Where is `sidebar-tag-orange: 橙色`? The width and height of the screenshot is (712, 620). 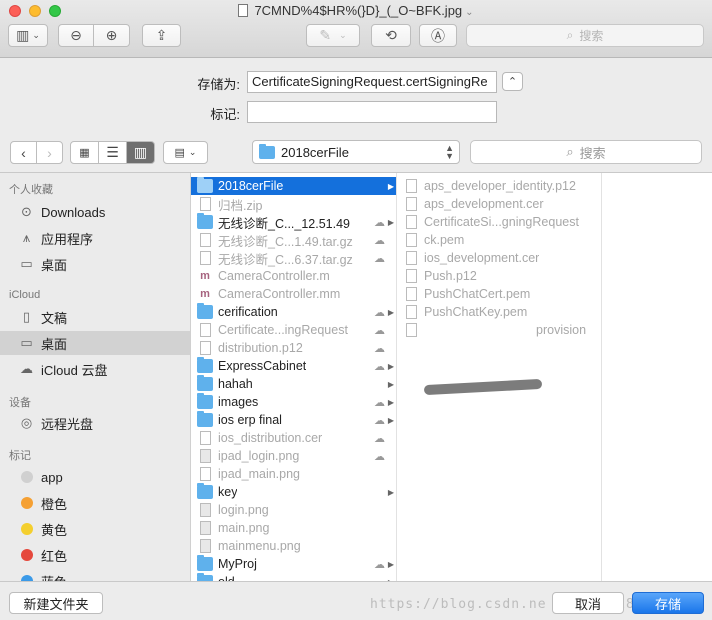
sidebar-tag-orange: 橙色 is located at coordinates (95, 503).